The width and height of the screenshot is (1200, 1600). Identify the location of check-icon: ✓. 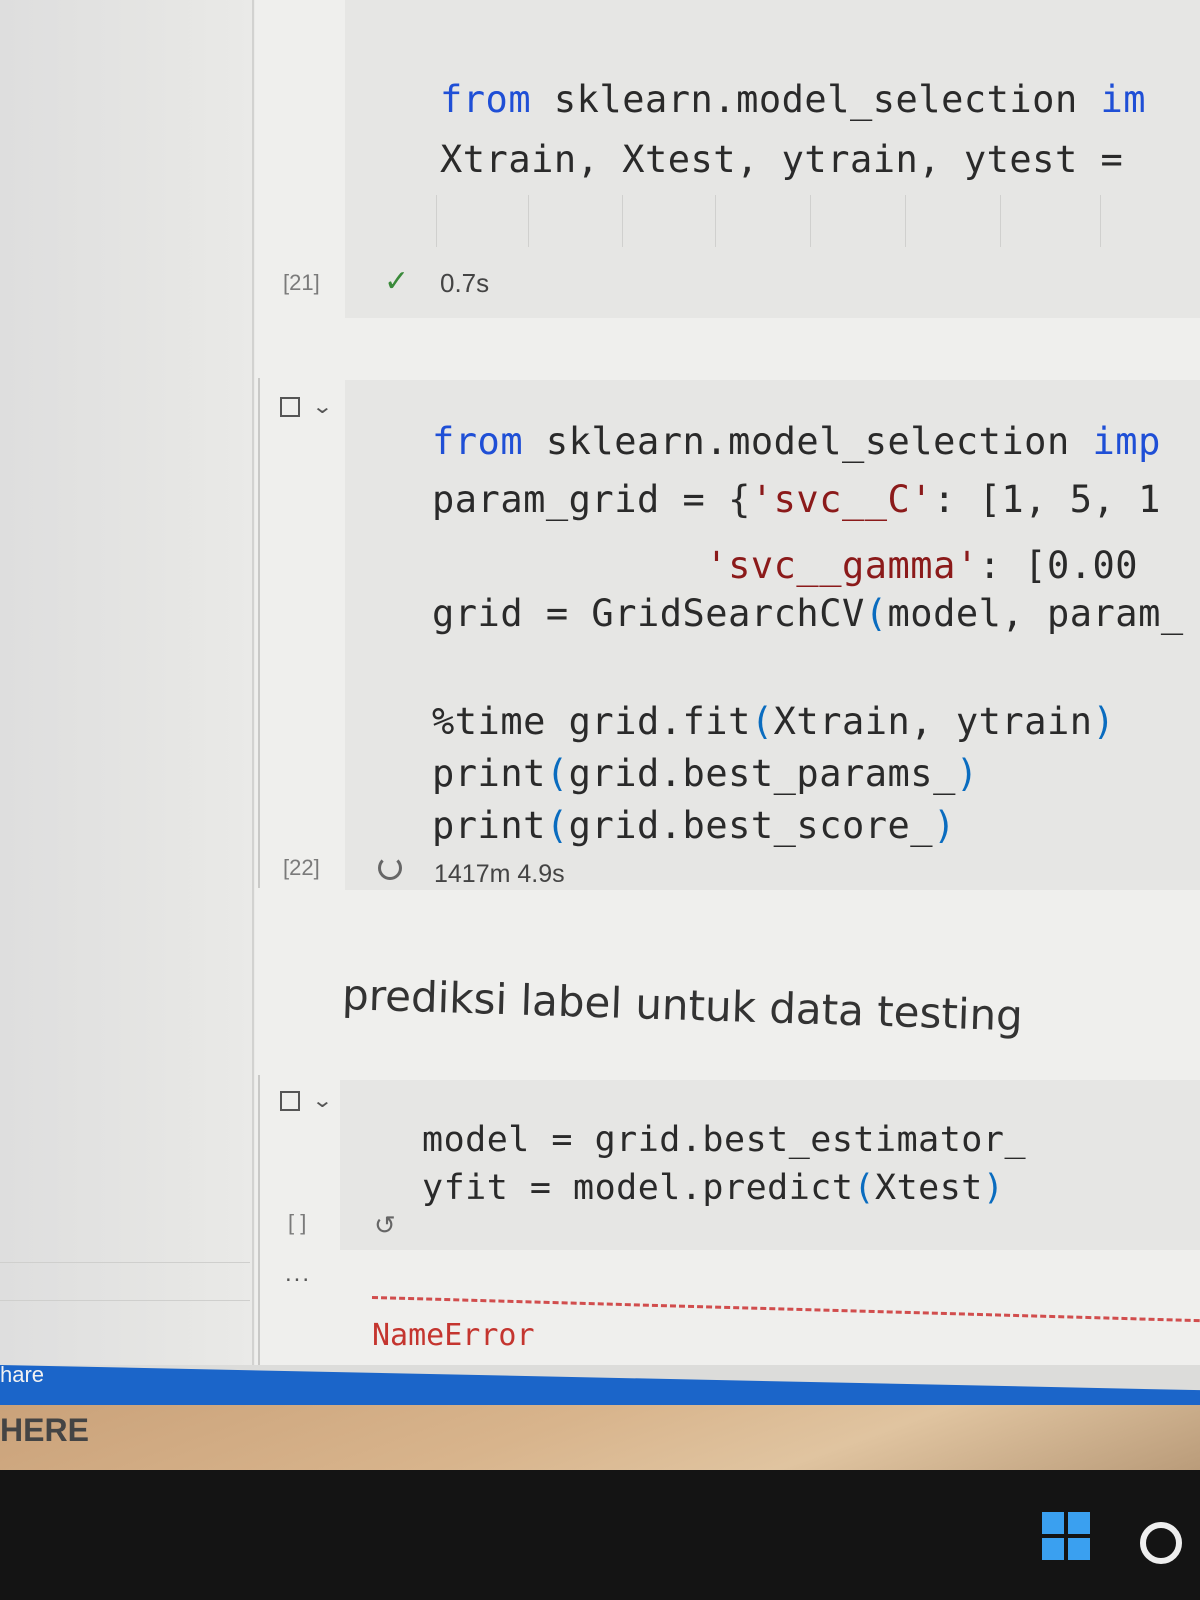
(397, 281).